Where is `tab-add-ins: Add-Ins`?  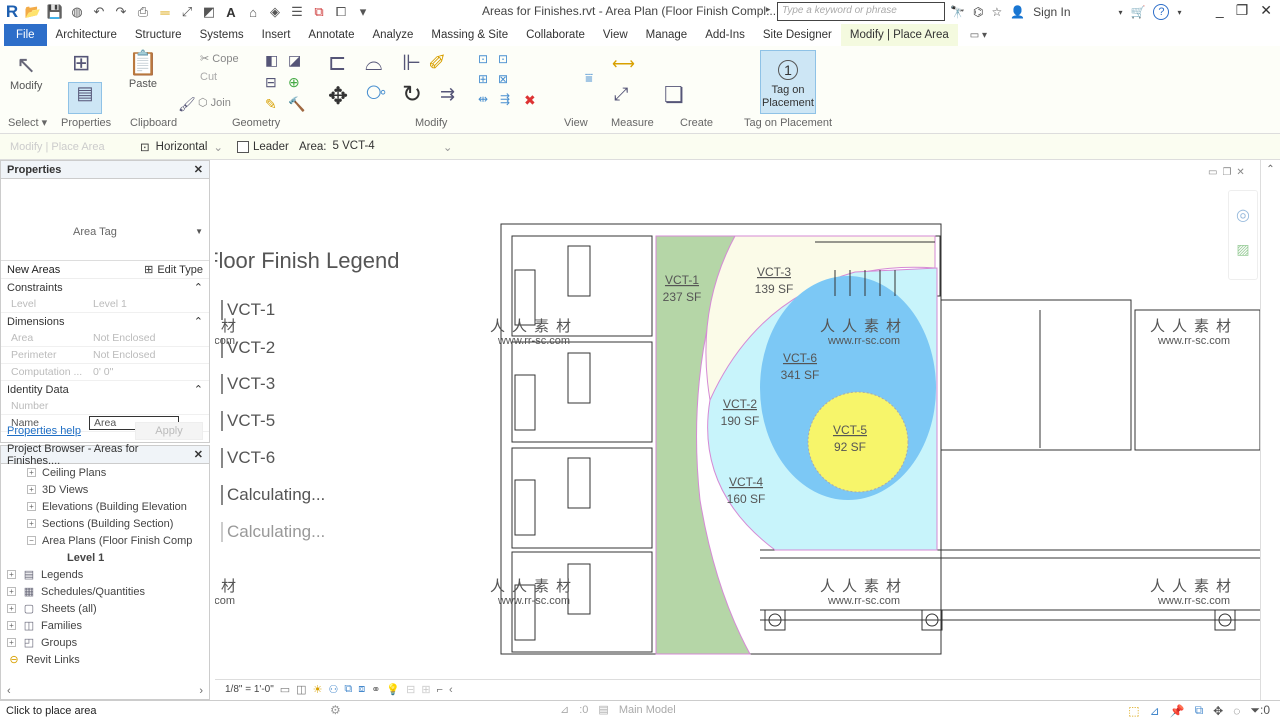 tab-add-ins: Add-Ins is located at coordinates (725, 35).